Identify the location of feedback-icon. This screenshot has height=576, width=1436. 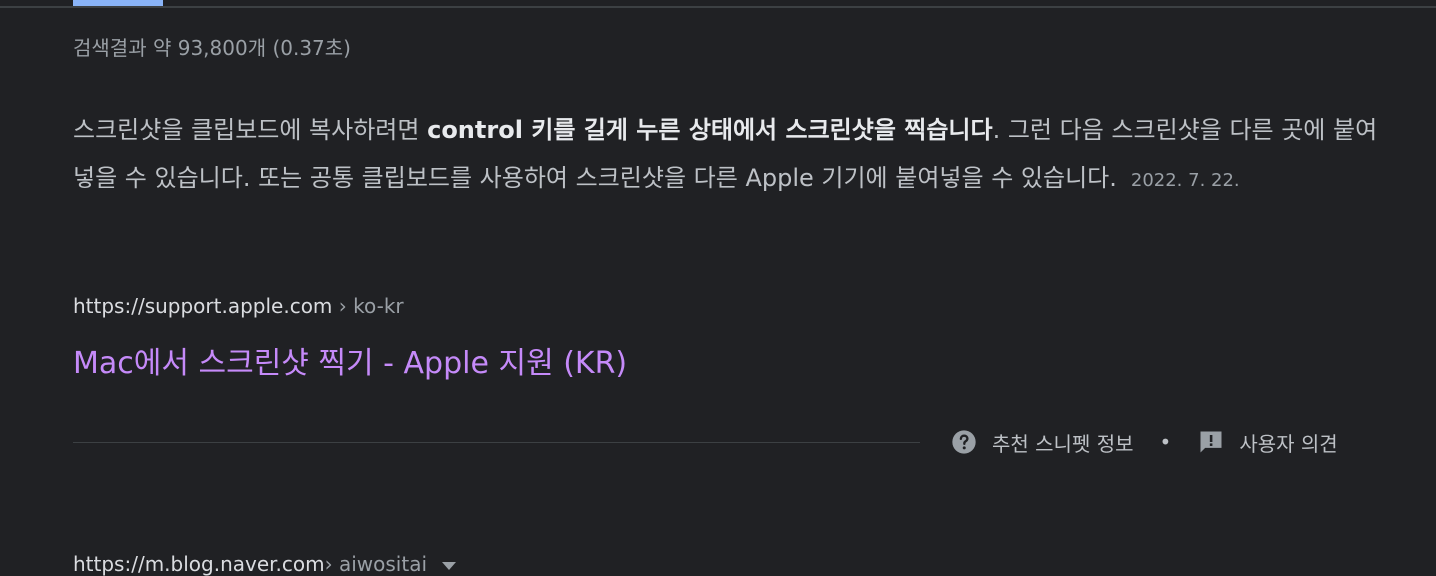
(1211, 442).